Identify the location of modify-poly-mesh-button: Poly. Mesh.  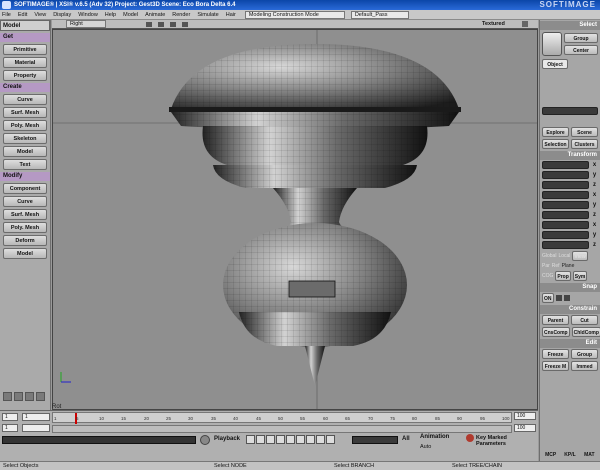
(25, 227).